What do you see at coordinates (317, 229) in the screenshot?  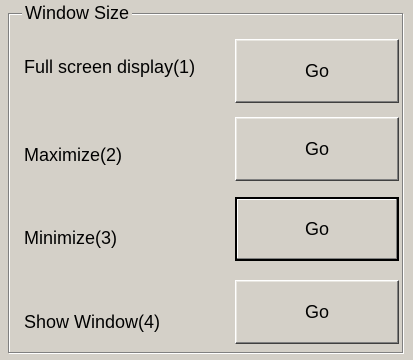 I see `minimize-go-button: Go` at bounding box center [317, 229].